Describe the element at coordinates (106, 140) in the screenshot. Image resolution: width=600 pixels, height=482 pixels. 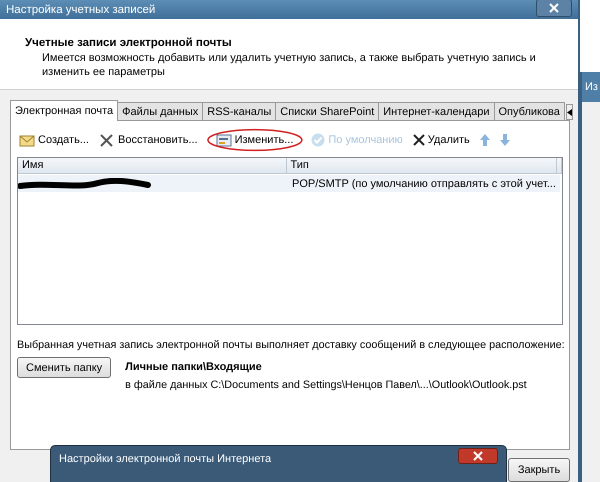
I see `tools-icon` at that location.